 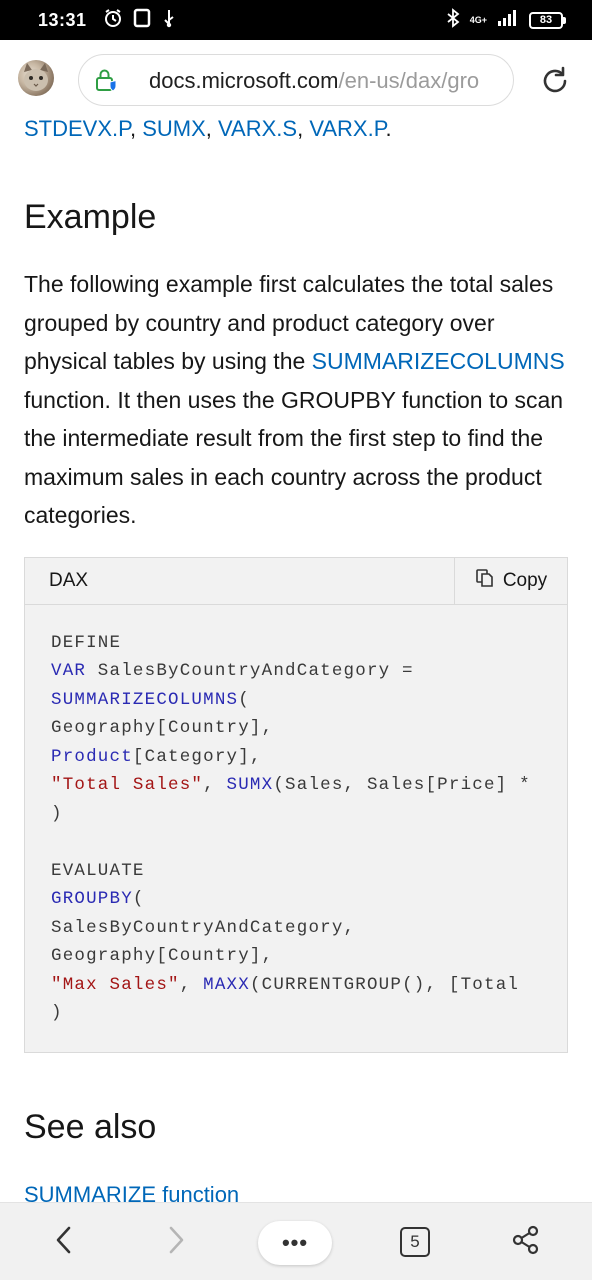 What do you see at coordinates (142, 20) in the screenshot?
I see `screen-icon` at bounding box center [142, 20].